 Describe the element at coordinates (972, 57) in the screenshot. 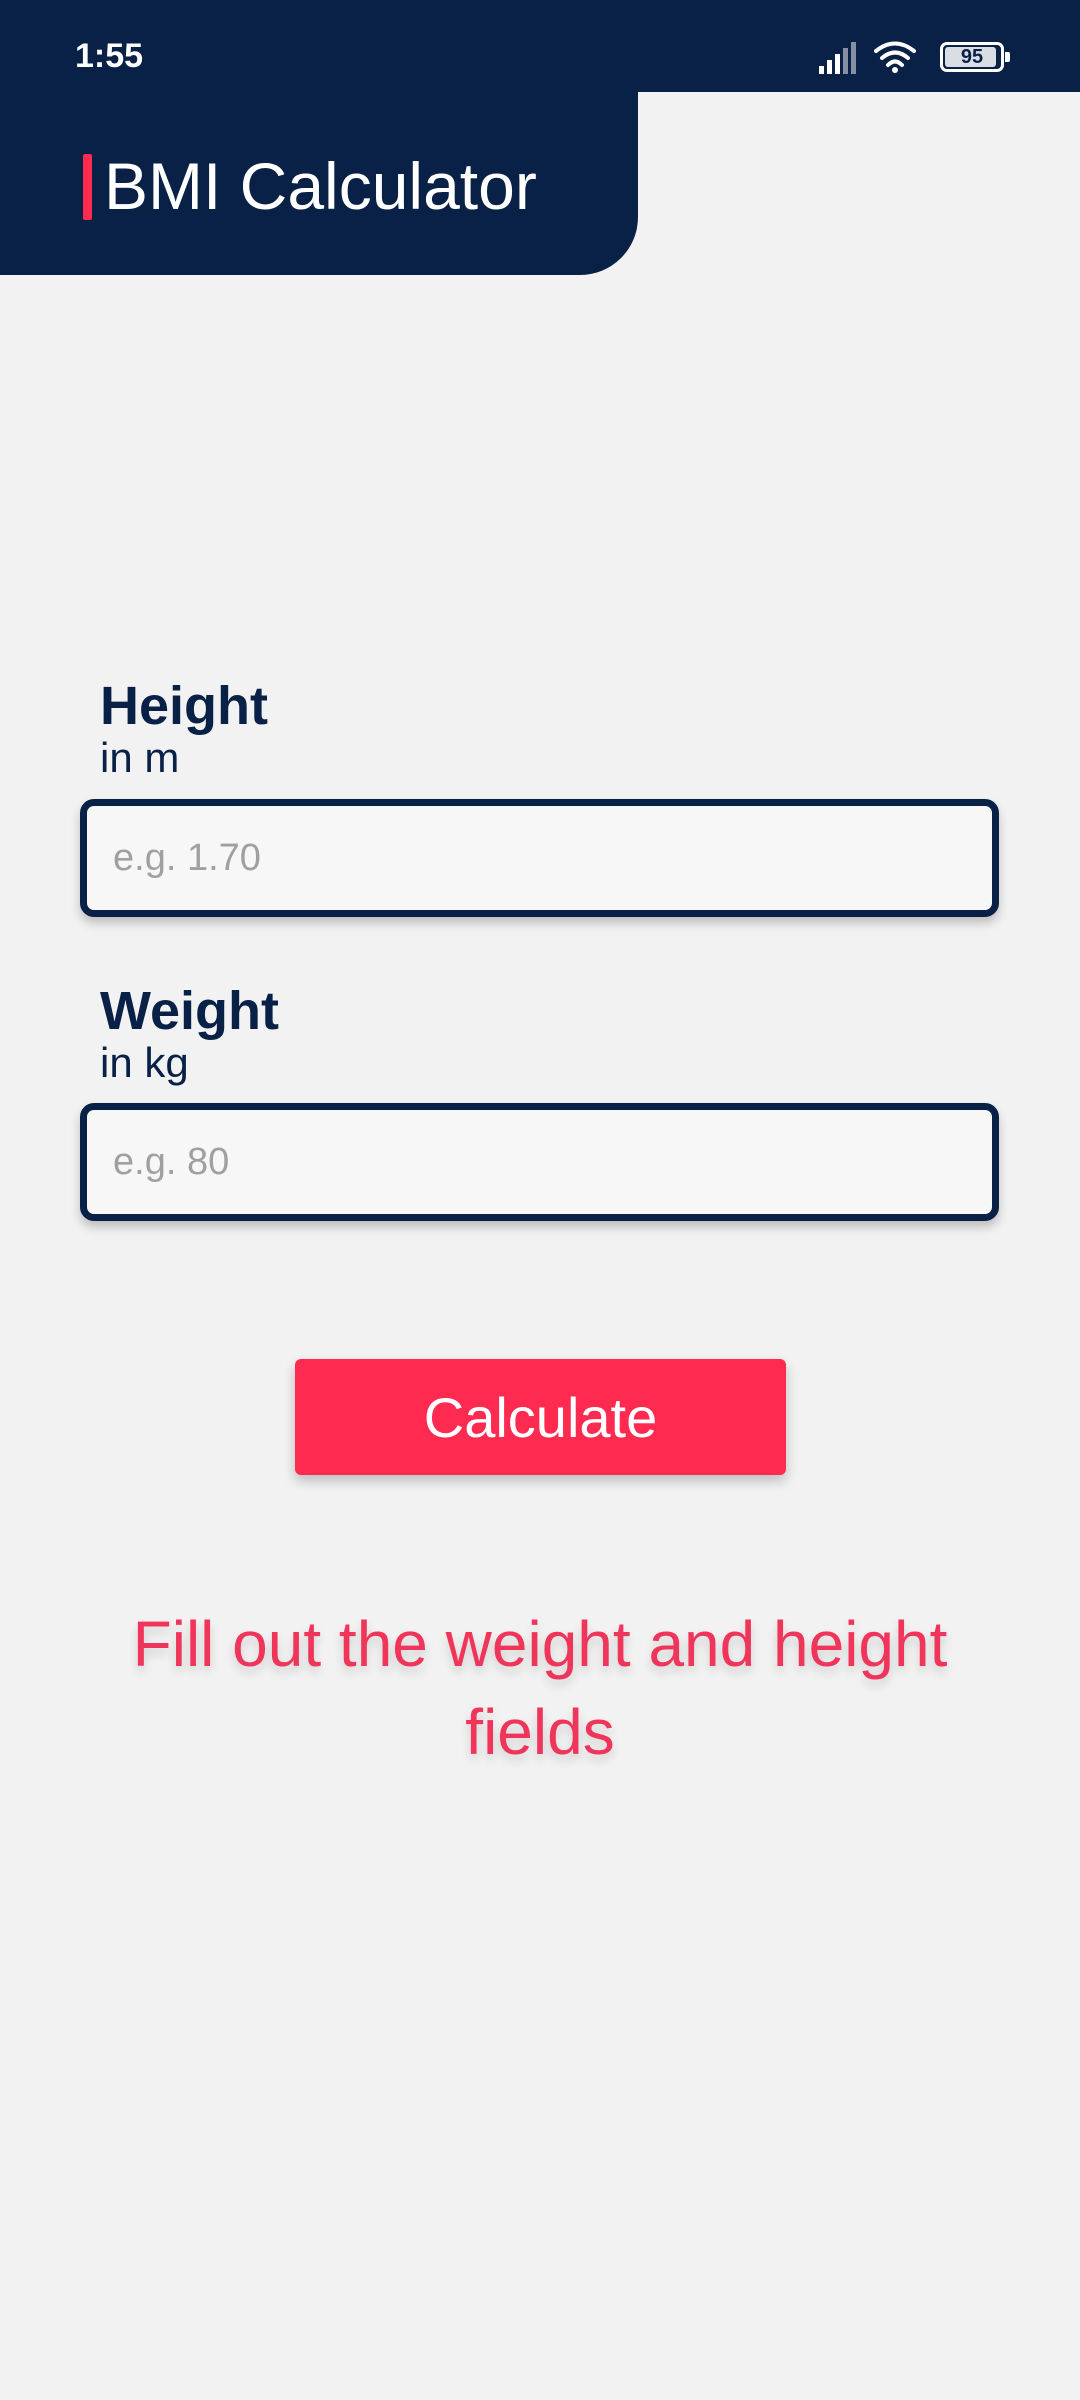

I see `battery-percent: 95` at that location.